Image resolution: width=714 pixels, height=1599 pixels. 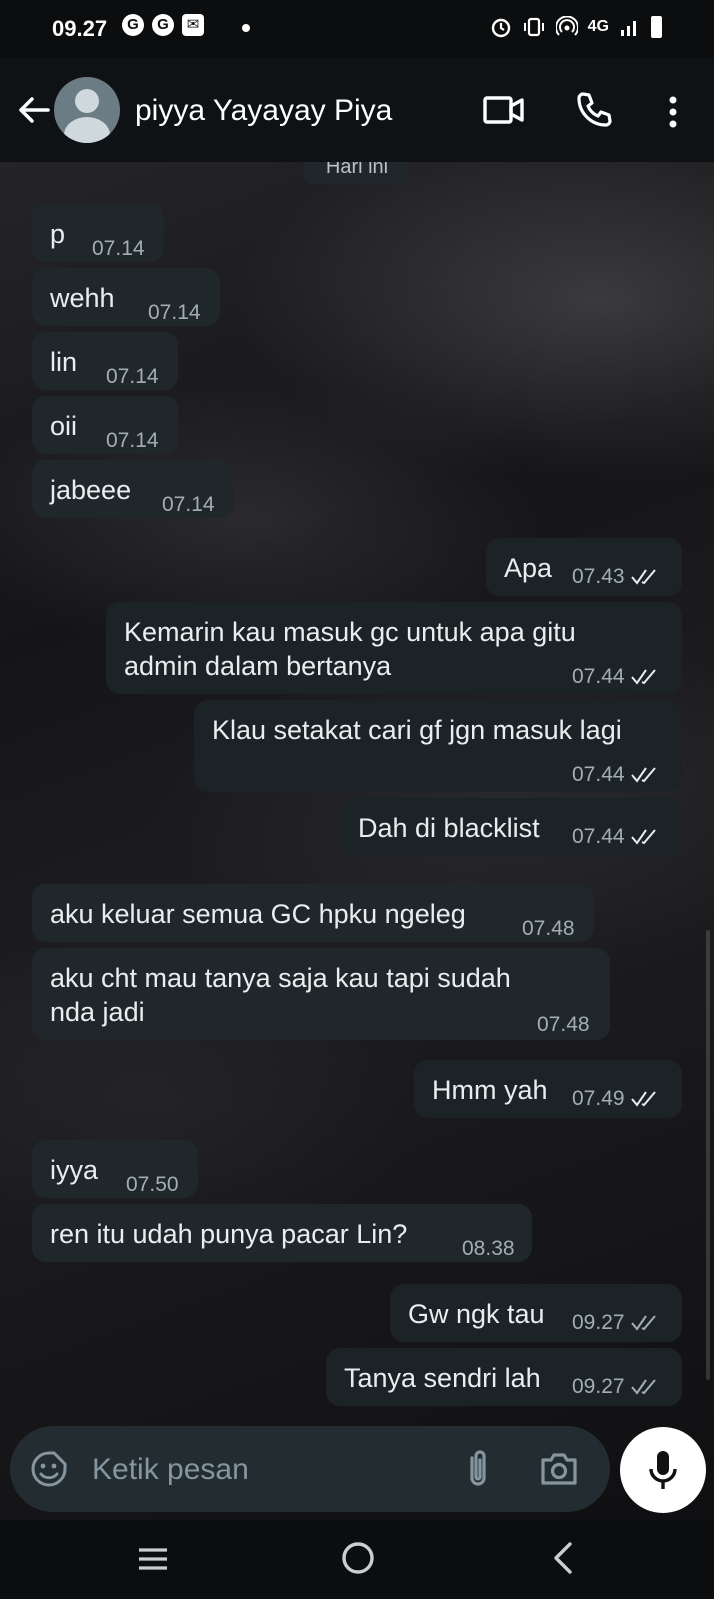 I want to click on network-type: 4G, so click(x=598, y=26).